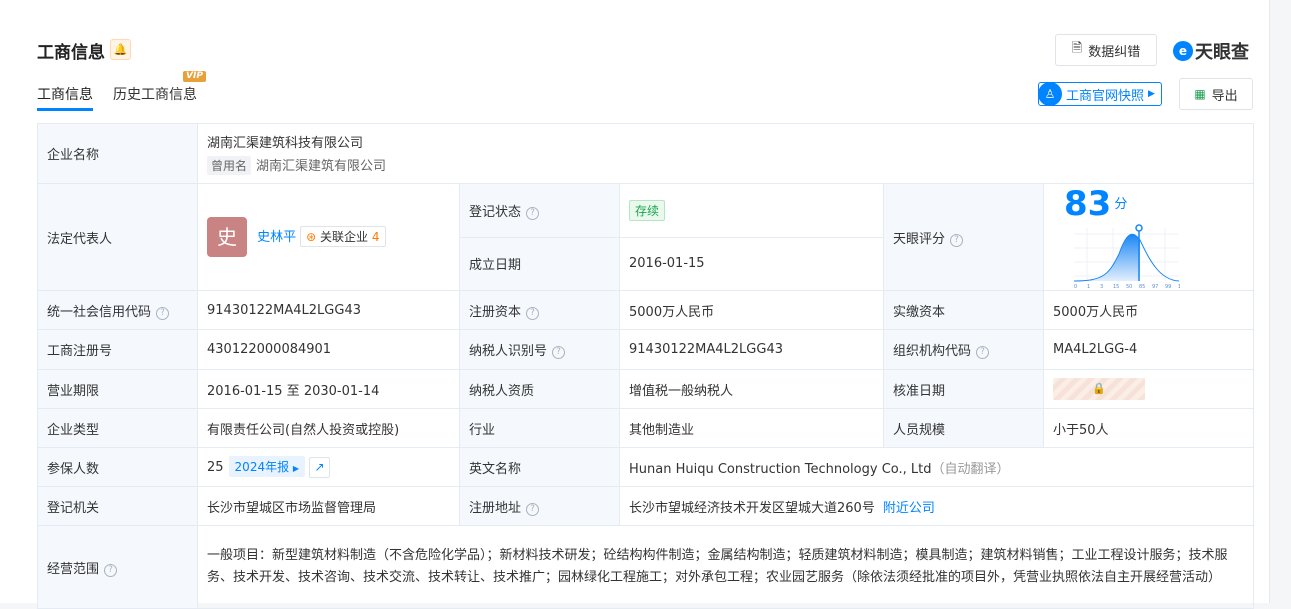 The width and height of the screenshot is (1291, 609). What do you see at coordinates (495, 212) in the screenshot?
I see `reg-status-label: 登记状态` at bounding box center [495, 212].